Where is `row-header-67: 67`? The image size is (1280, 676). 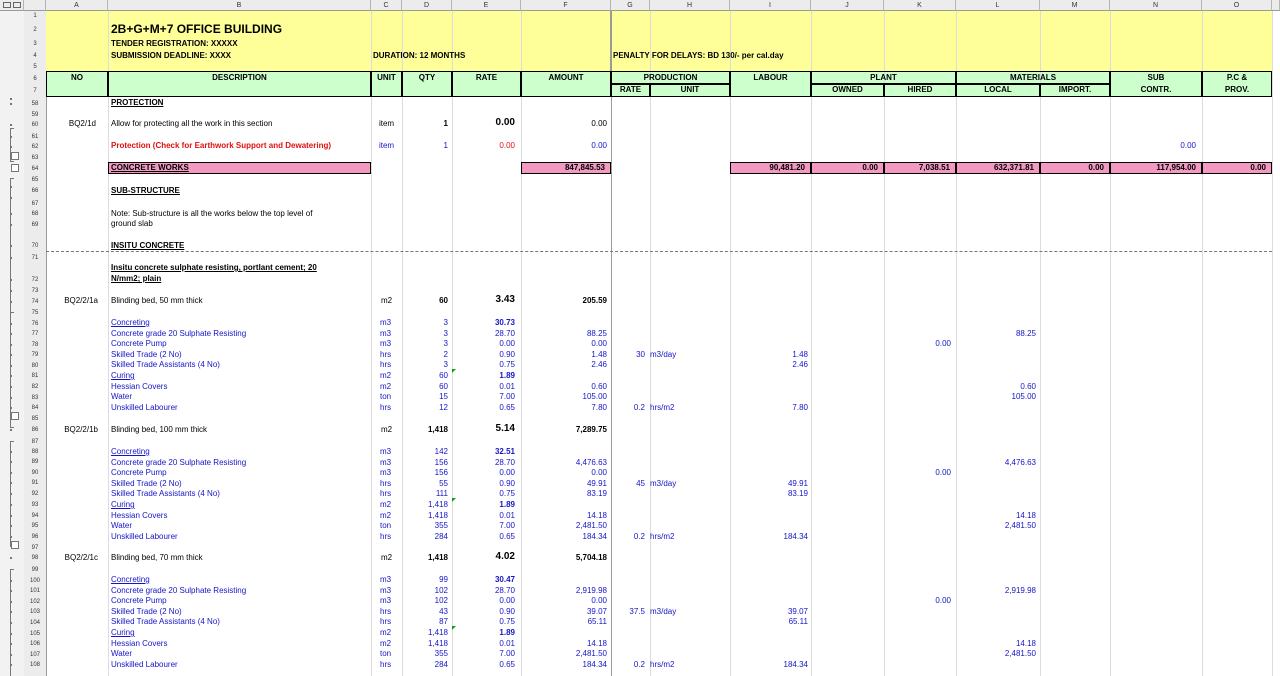
row-header-67: 67 is located at coordinates (35, 204).